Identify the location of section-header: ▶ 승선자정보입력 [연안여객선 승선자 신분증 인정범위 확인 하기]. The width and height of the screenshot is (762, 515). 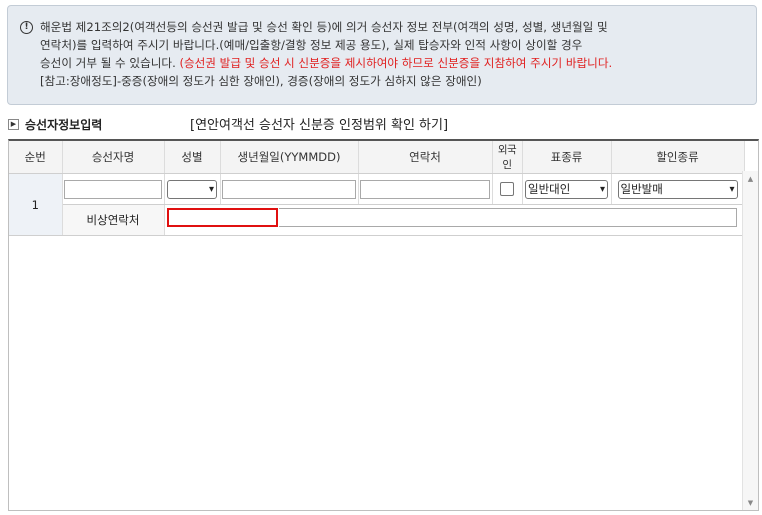
(228, 124).